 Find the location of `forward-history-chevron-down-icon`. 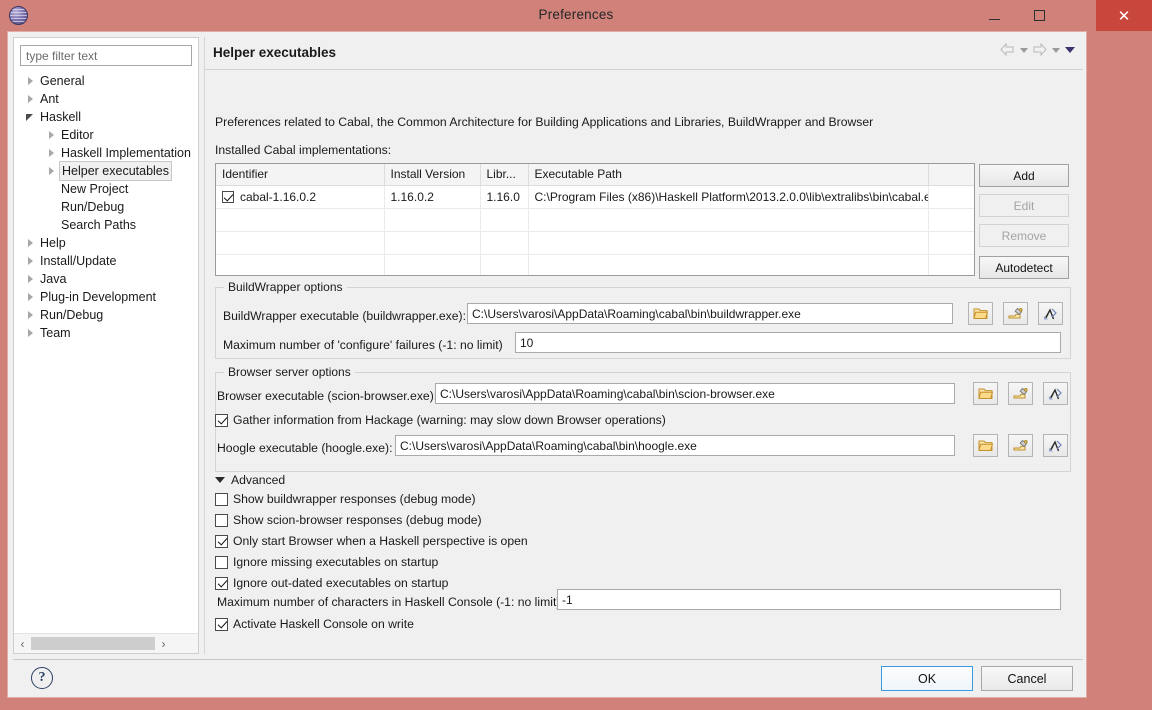

forward-history-chevron-down-icon is located at coordinates (1055, 50).